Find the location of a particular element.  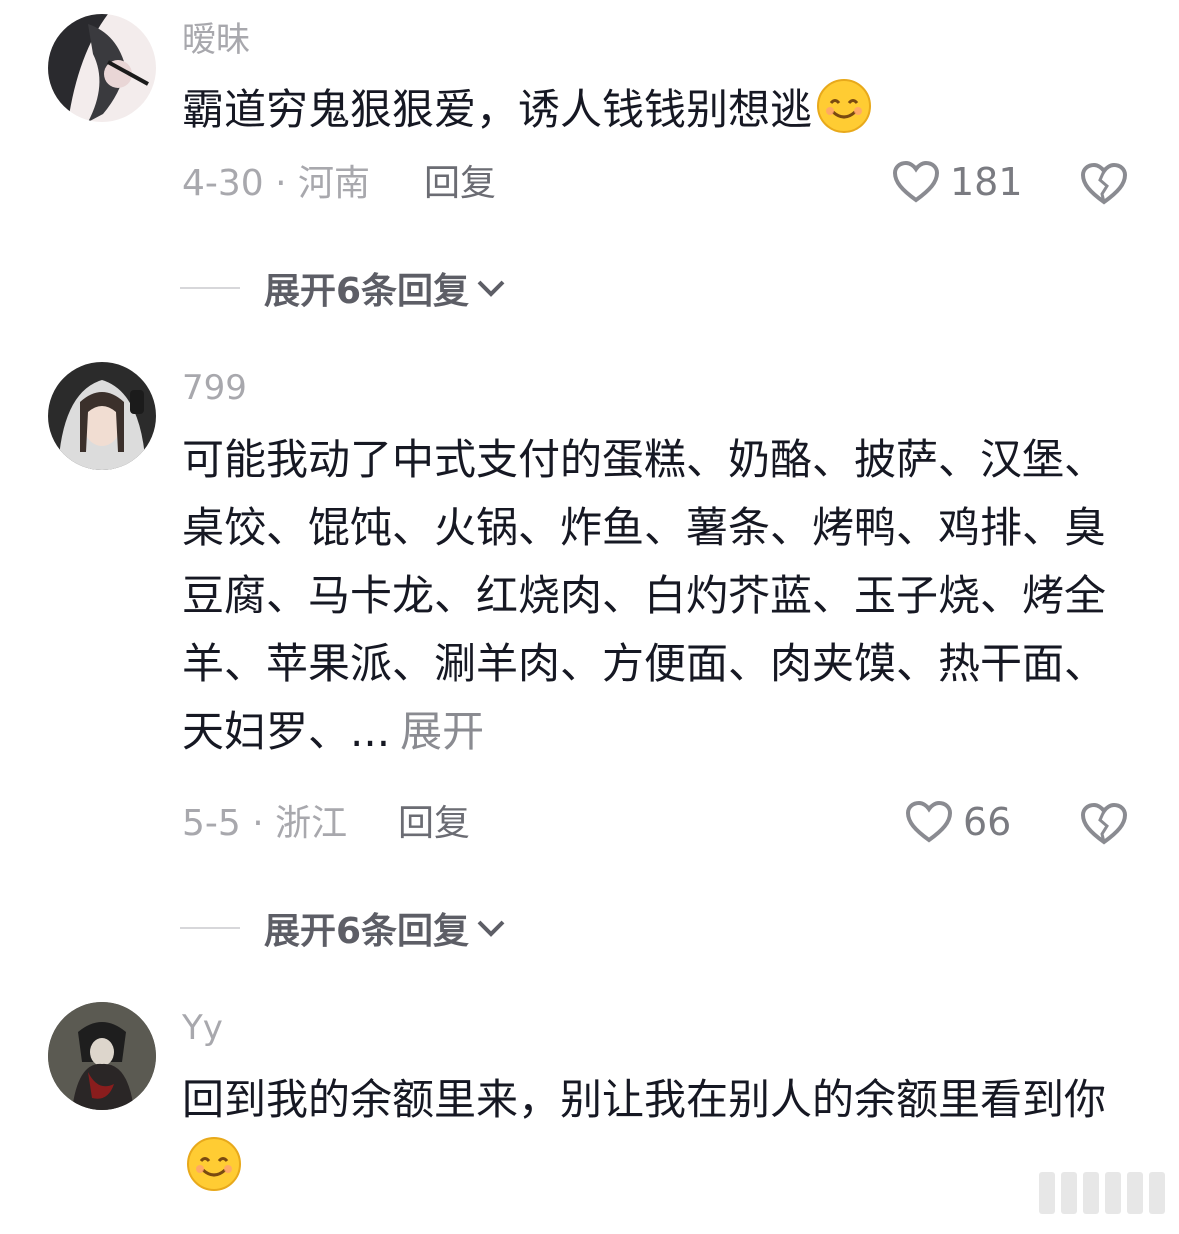

like-count: 181 is located at coordinates (986, 182).